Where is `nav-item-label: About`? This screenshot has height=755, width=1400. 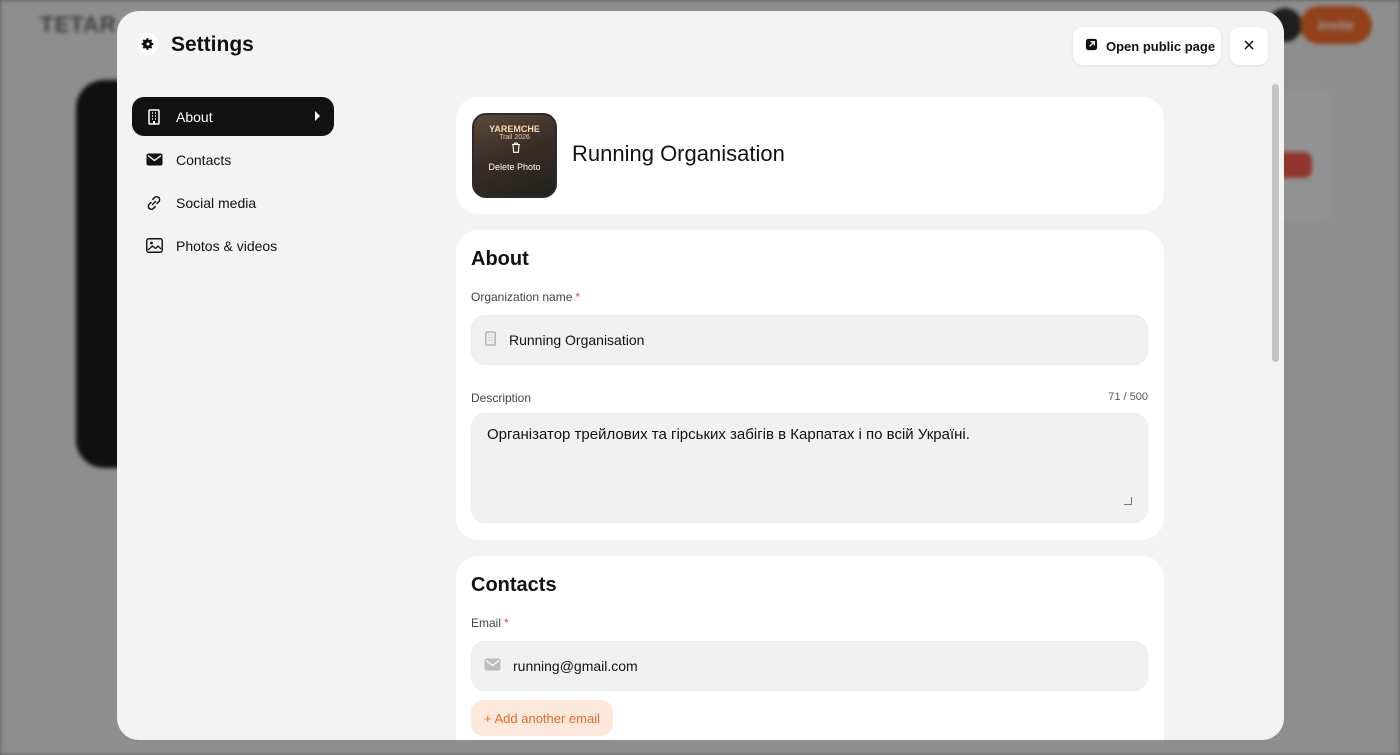
nav-item-label: About is located at coordinates (194, 116).